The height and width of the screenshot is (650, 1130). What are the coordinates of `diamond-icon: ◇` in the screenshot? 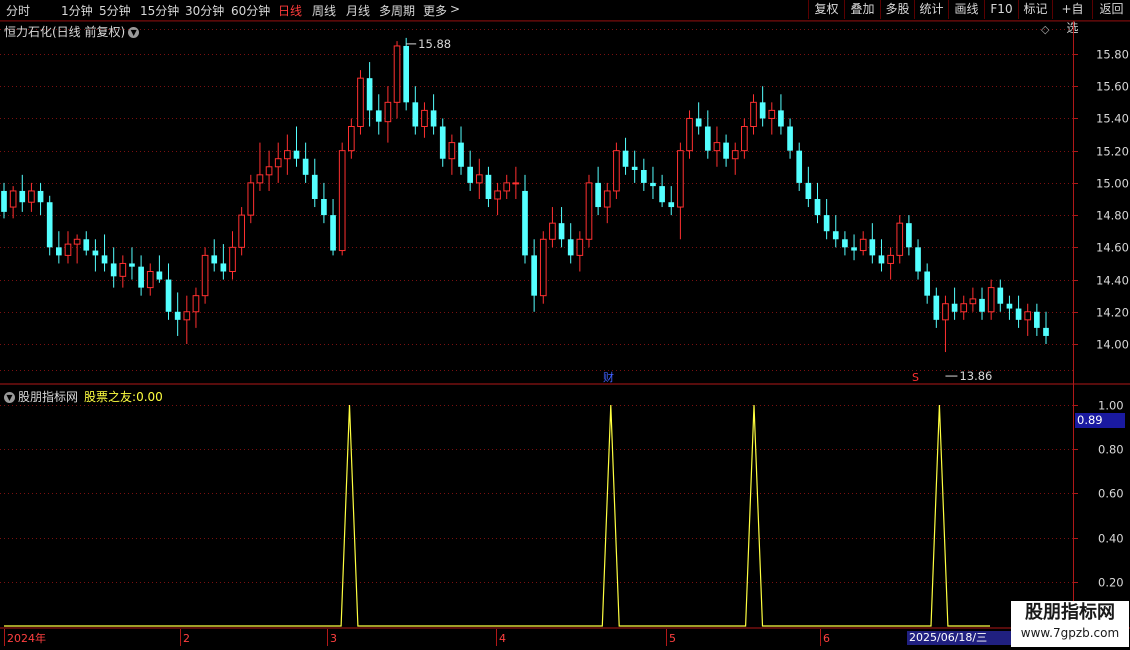 It's located at (1047, 29).